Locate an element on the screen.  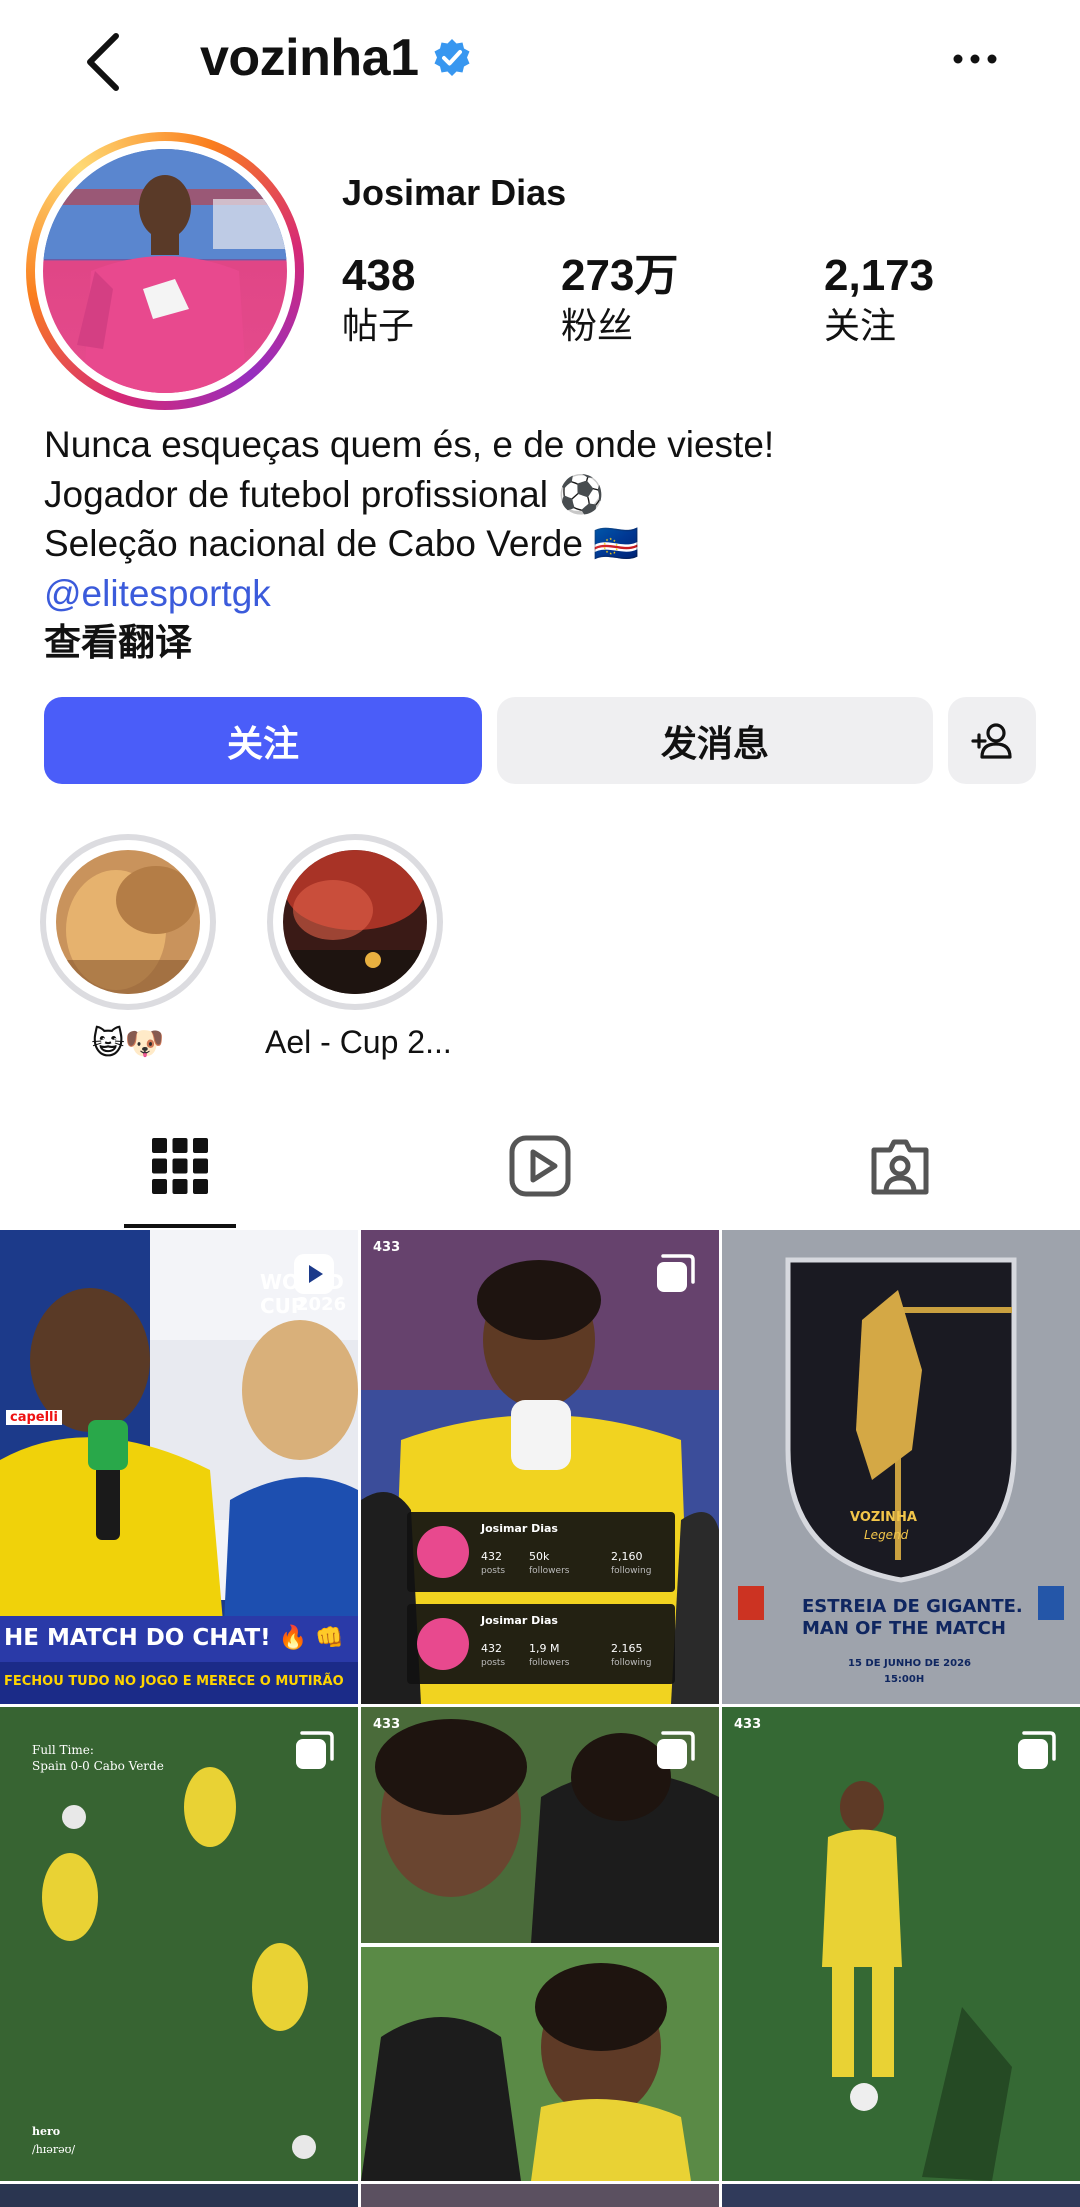
profile-avatar is located at coordinates (165, 271).